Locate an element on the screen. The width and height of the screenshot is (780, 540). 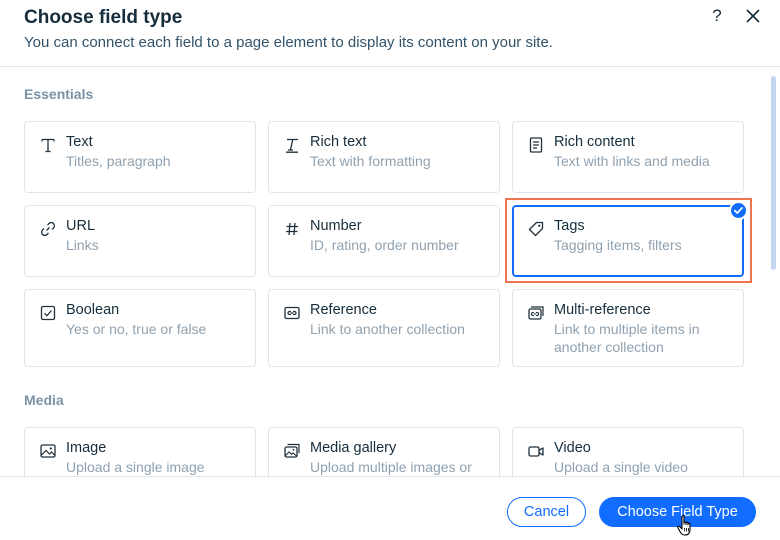
card-description: ID, rating, order number is located at coordinates (384, 245).